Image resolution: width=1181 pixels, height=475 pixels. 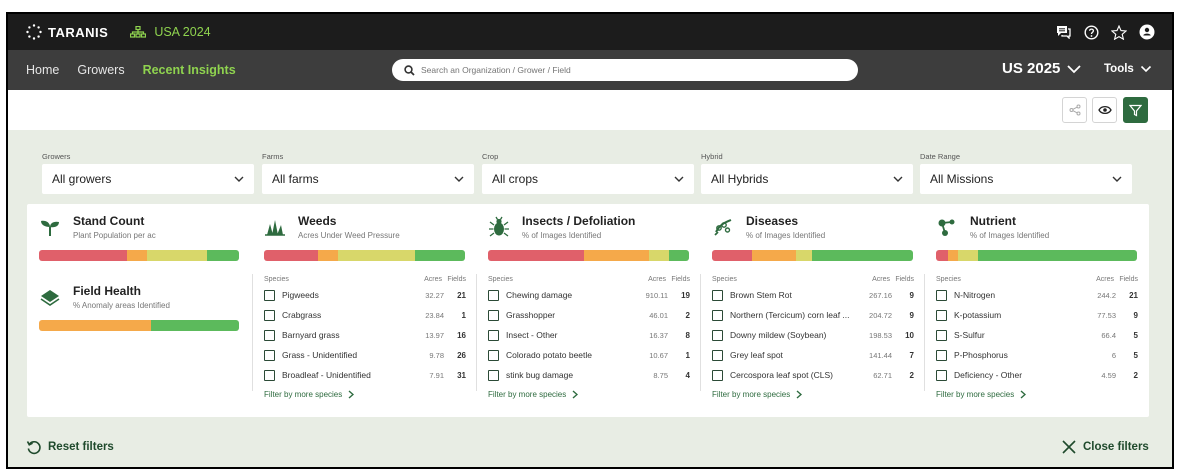 I want to click on filter-crop: Crop All crops, so click(x=588, y=173).